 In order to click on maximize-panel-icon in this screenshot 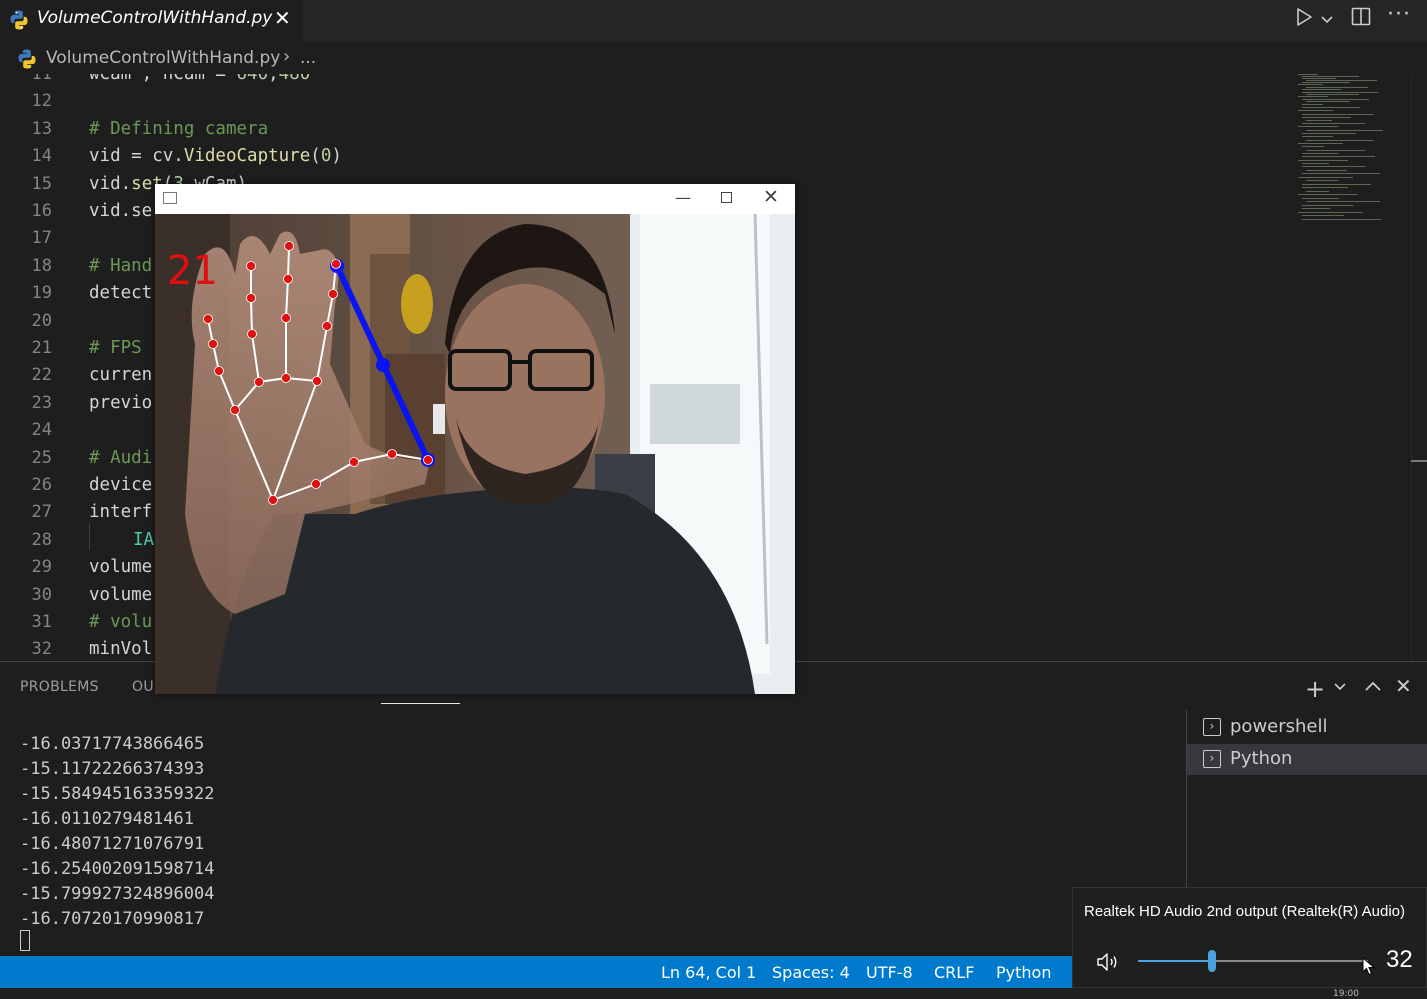, I will do `click(1373, 687)`.